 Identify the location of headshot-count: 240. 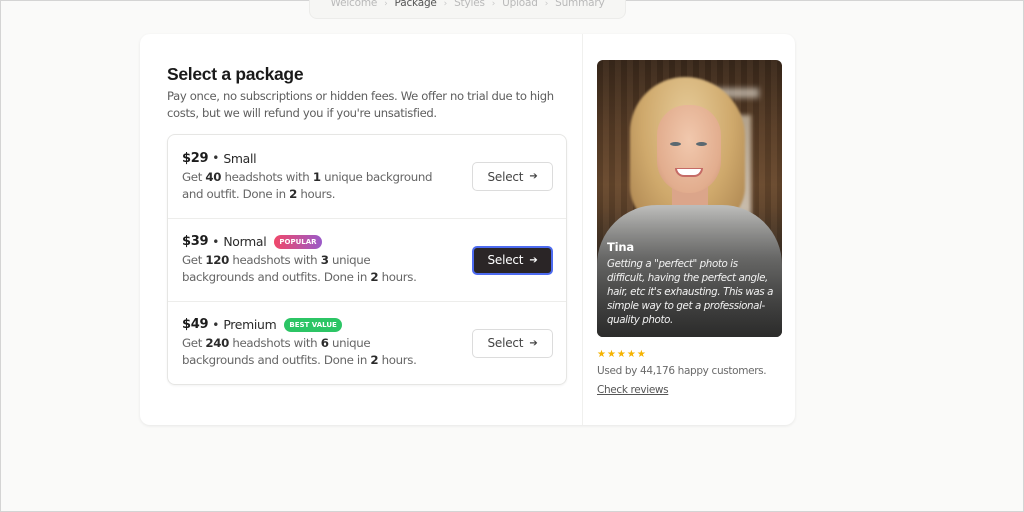
(217, 343).